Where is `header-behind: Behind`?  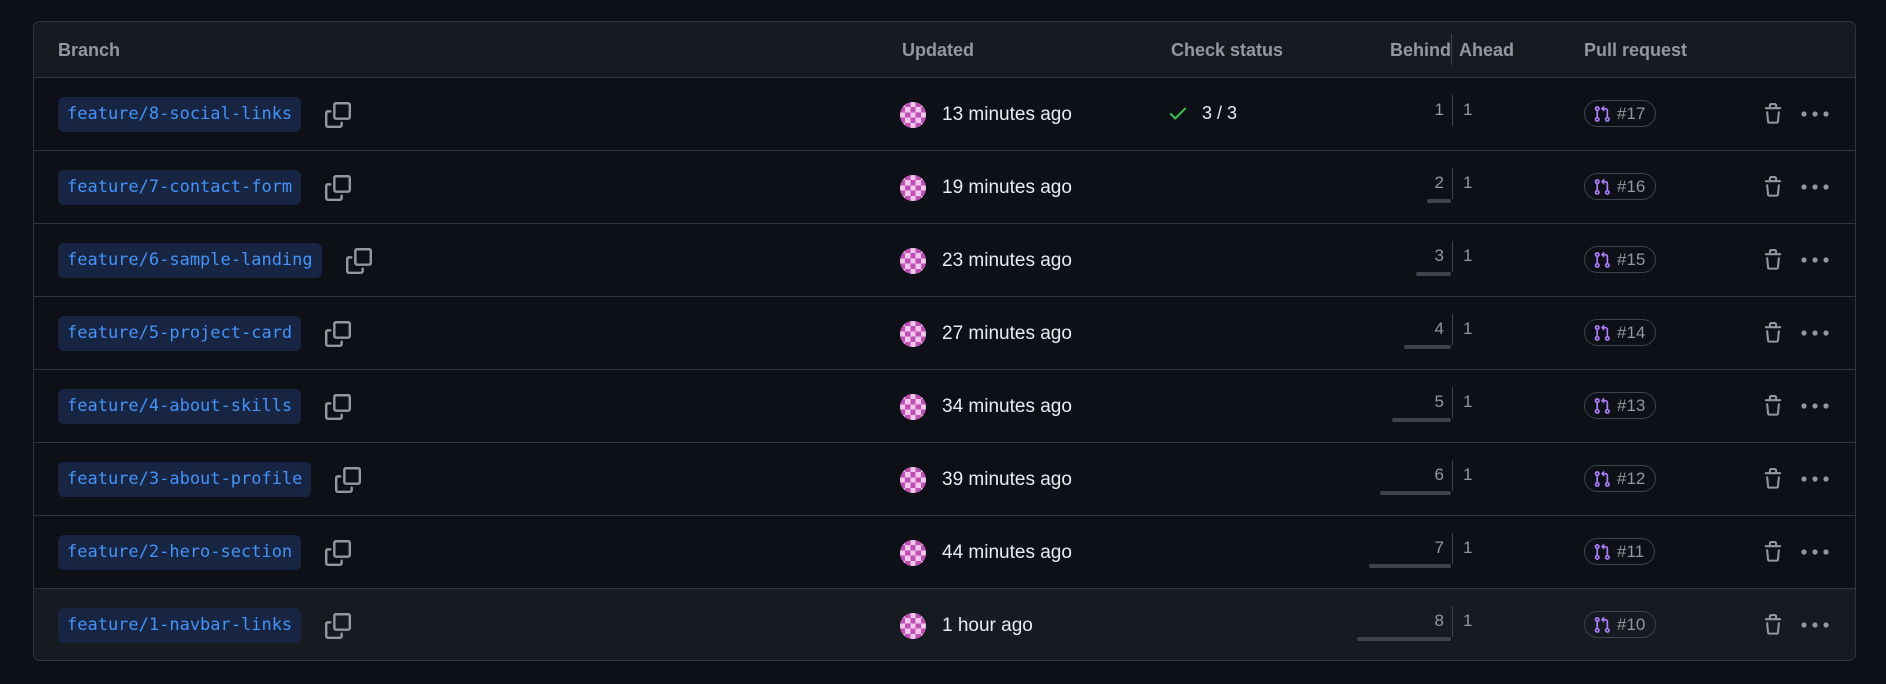
header-behind: Behind is located at coordinates (1420, 50).